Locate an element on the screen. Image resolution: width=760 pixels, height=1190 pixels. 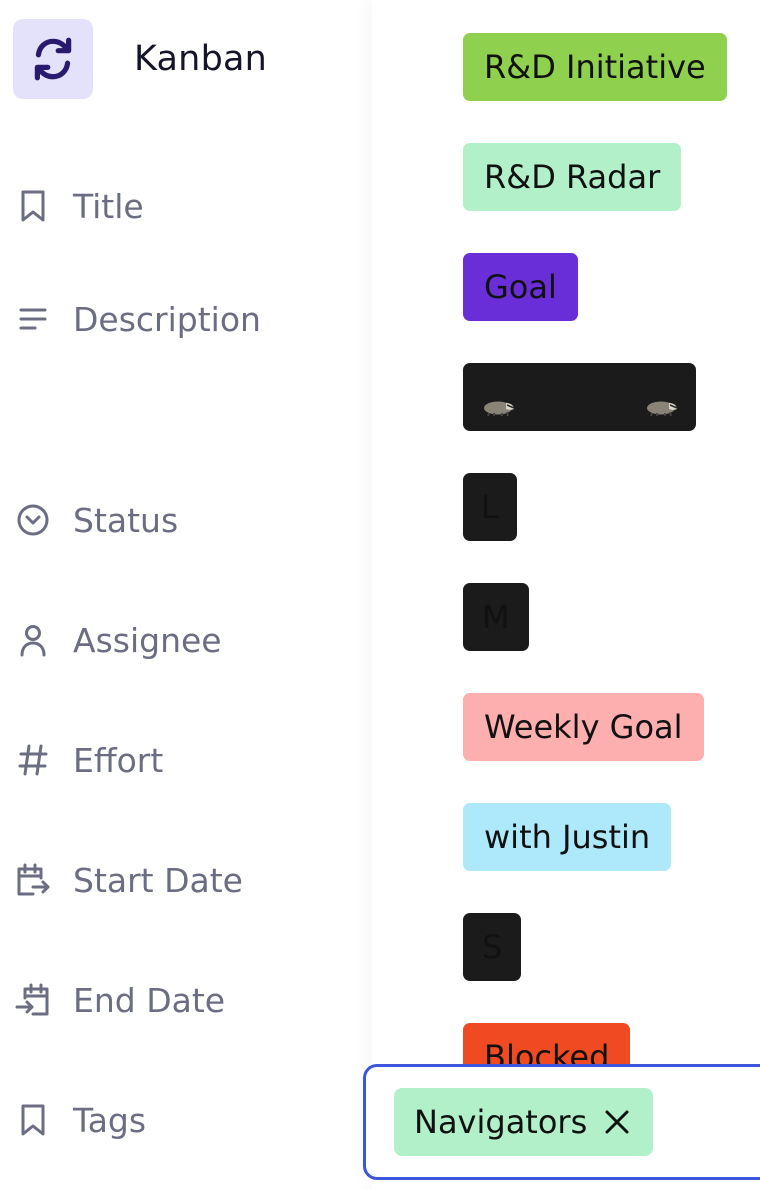
app-header: Kanban is located at coordinates (140, 59).